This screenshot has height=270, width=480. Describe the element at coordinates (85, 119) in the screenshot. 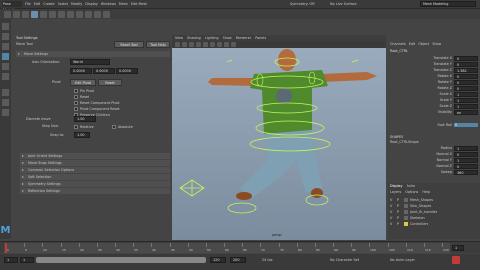

I see `step-size-field: 1.00` at that location.